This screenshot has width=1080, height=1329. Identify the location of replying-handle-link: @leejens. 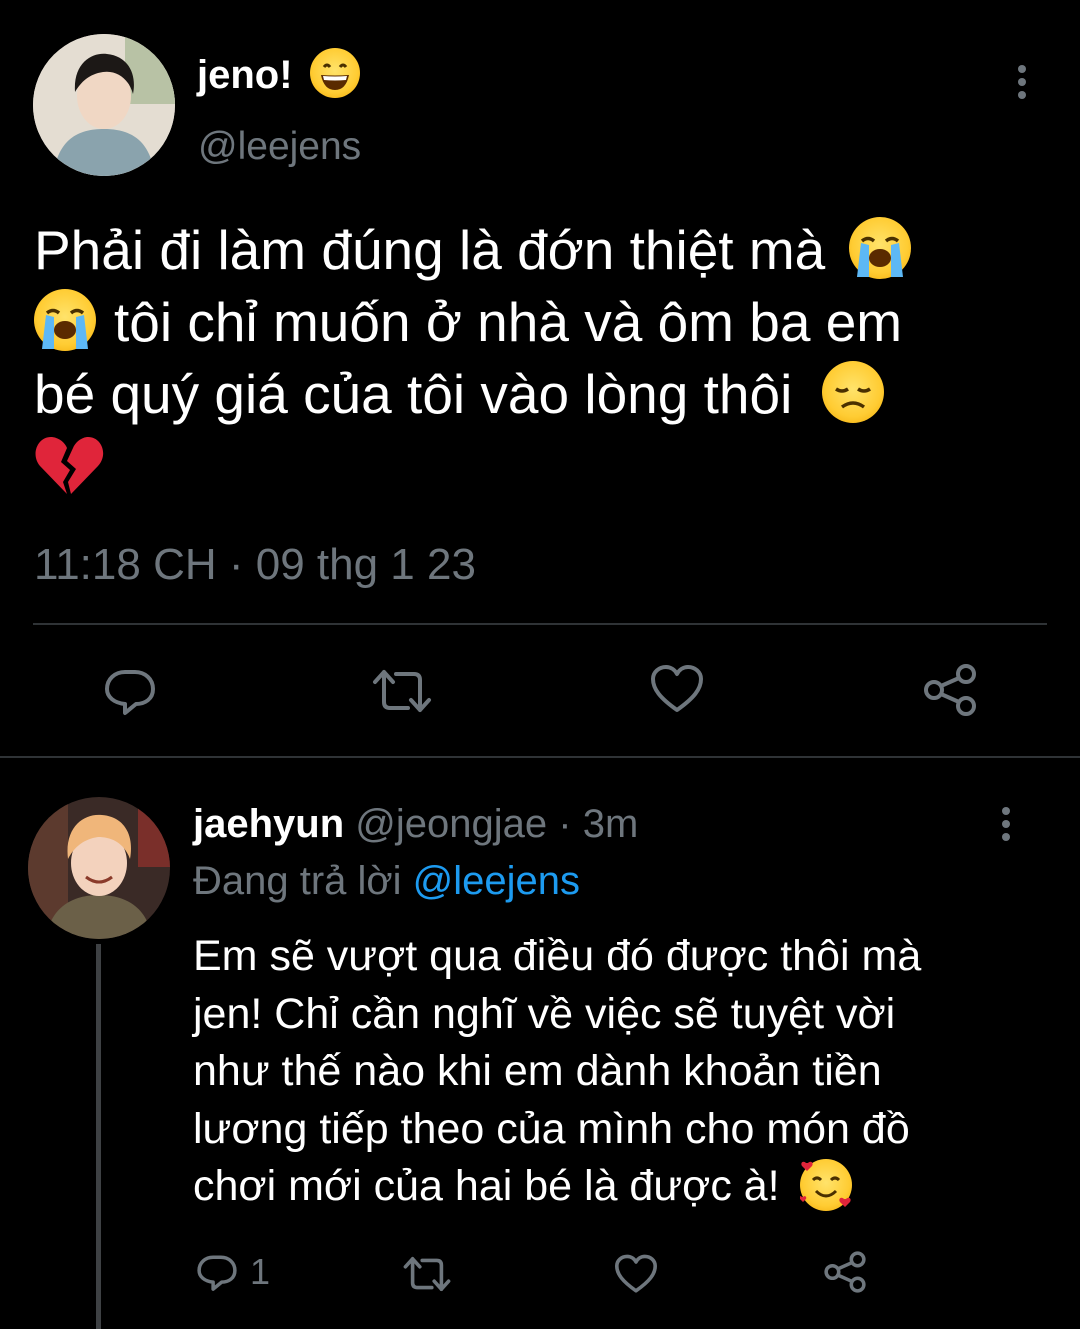
(496, 881).